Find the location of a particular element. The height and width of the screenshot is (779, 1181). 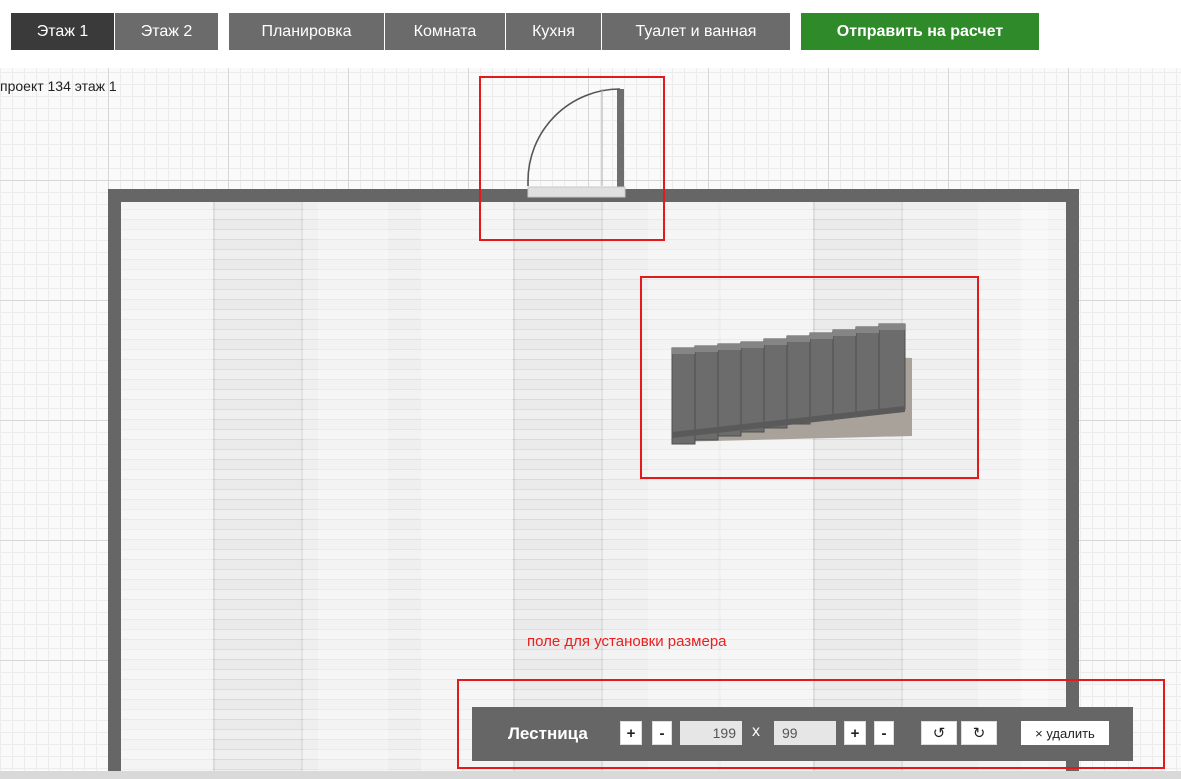

tab-bathroom: Туалет и ванная is located at coordinates (696, 31).